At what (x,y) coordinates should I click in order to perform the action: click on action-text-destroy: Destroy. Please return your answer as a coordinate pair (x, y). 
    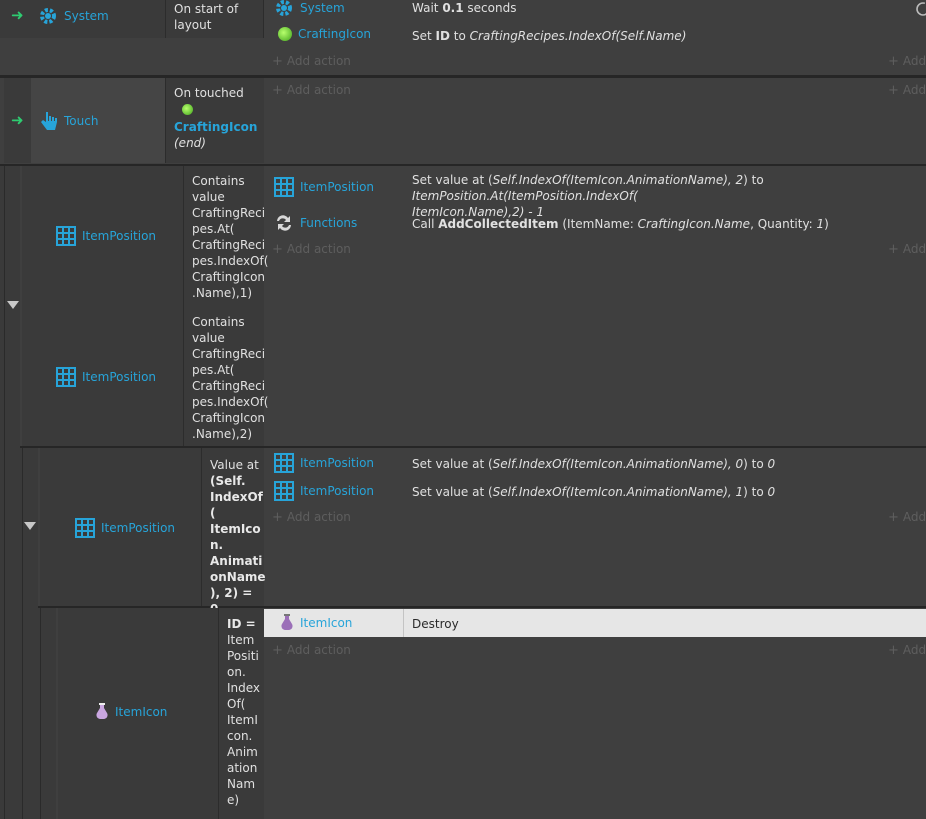
    Looking at the image, I should click on (435, 624).